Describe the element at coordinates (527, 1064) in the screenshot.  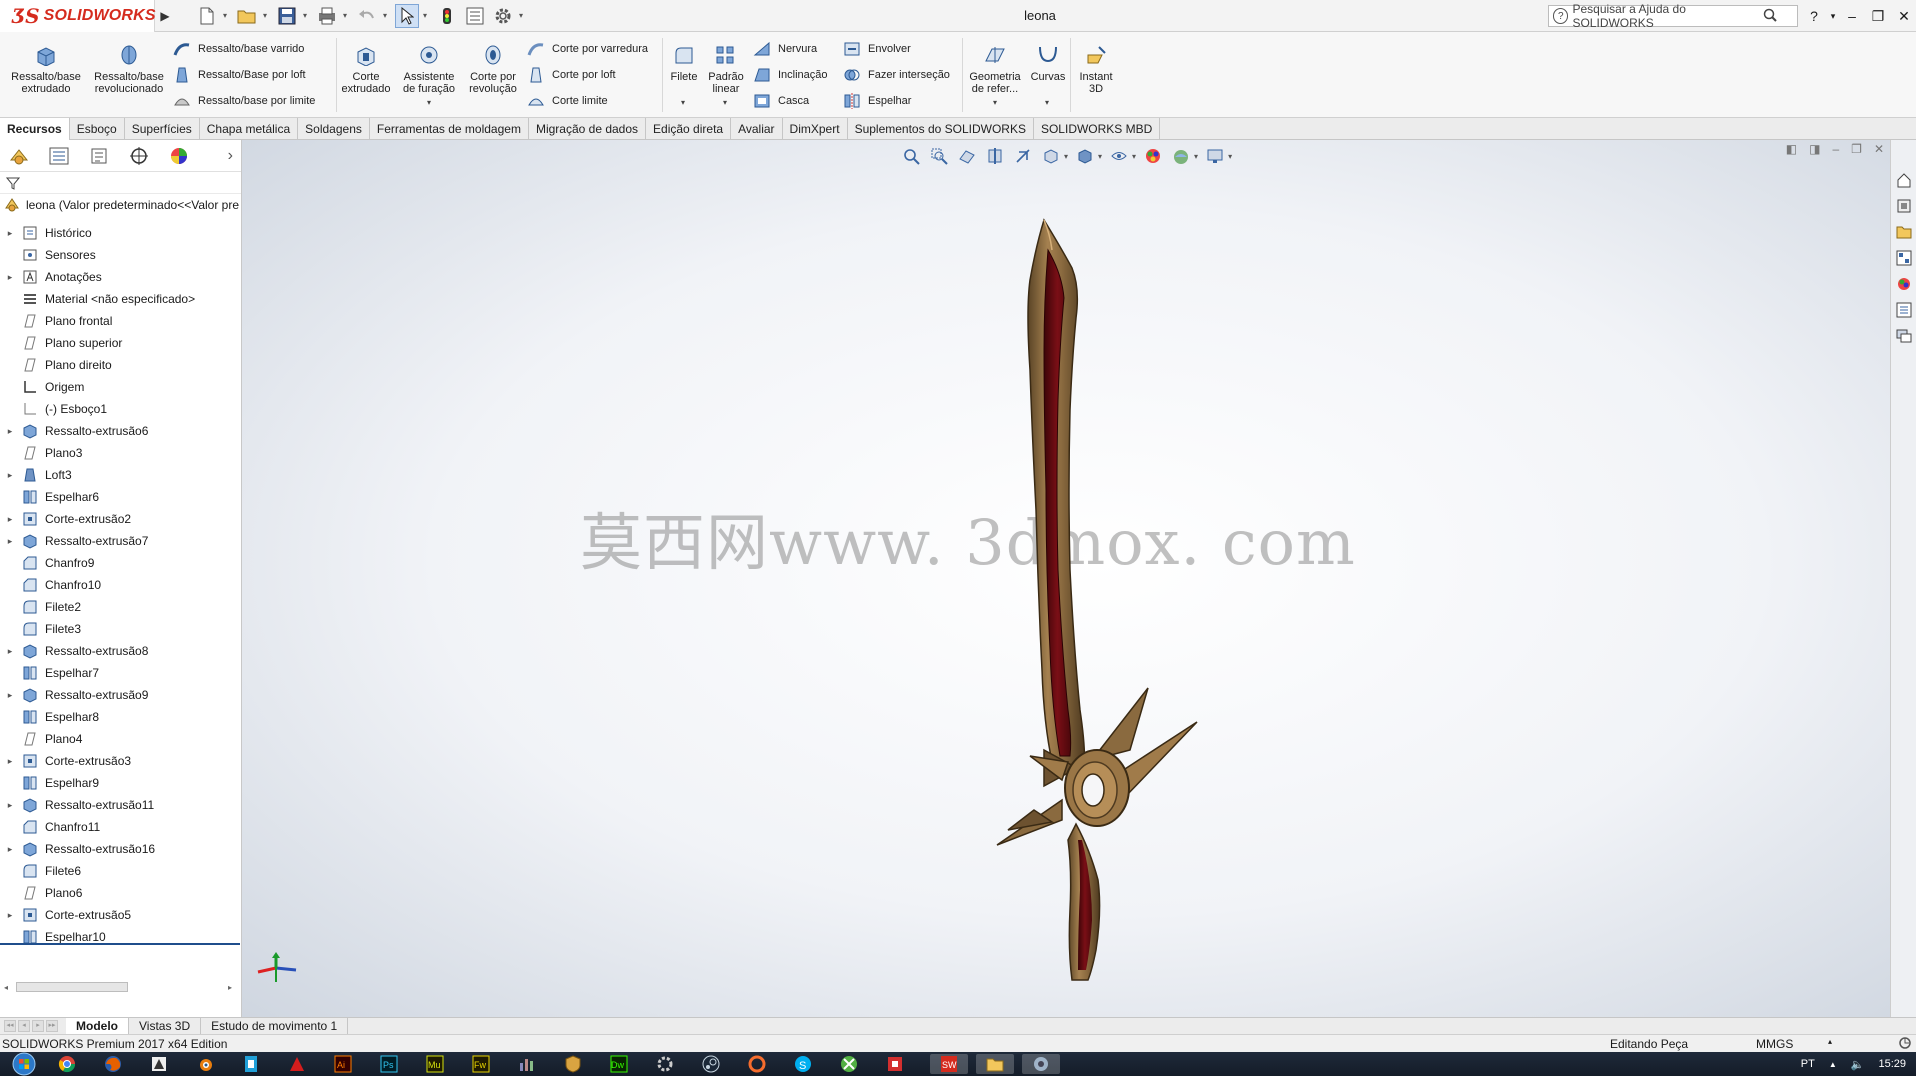
I see `app-chart-icon` at that location.